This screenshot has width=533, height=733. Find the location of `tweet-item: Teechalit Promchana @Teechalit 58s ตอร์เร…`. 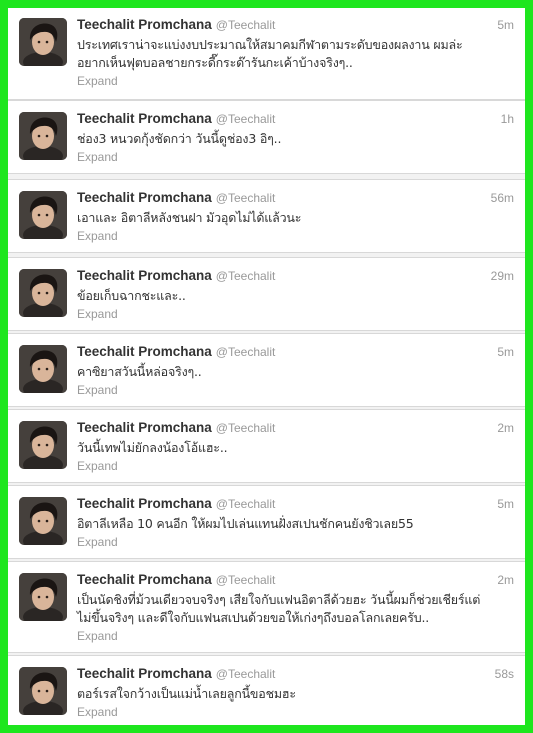

tweet-item: Teechalit Promchana @Teechalit 58s ตอร์เร… is located at coordinates (266, 690).